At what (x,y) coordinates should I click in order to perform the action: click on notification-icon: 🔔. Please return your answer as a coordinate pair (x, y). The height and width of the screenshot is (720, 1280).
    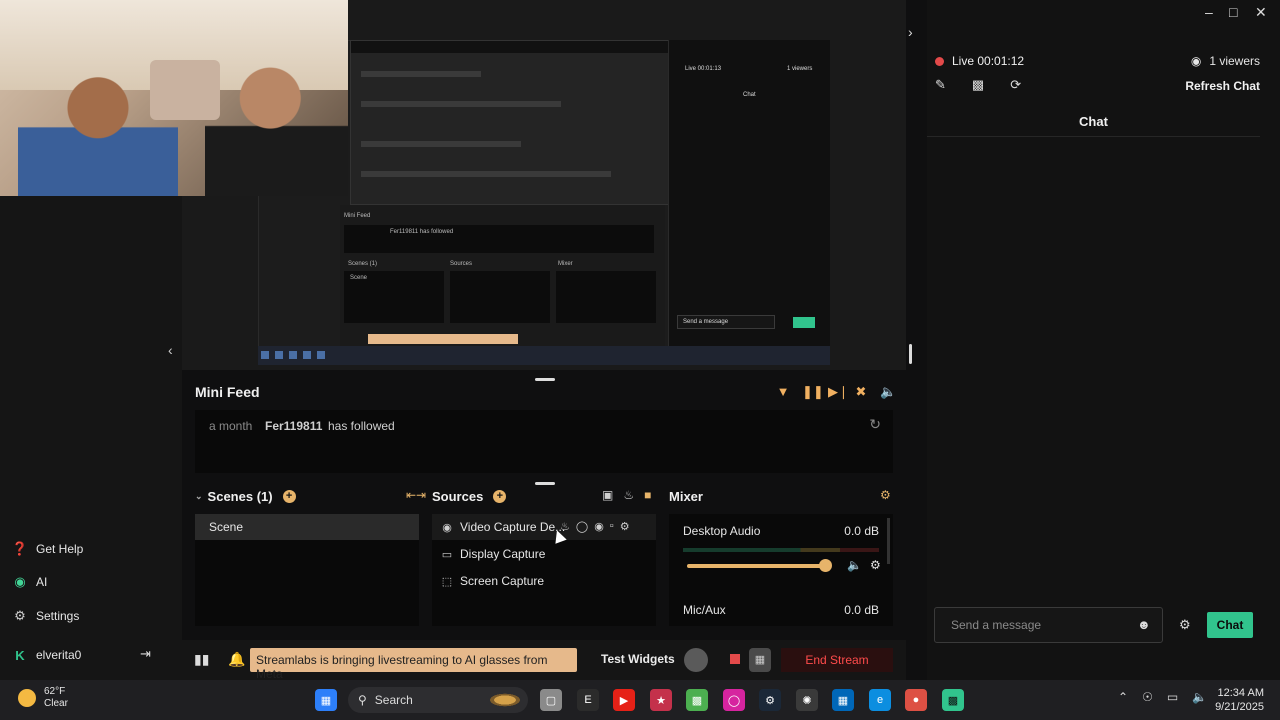
    Looking at the image, I should click on (236, 659).